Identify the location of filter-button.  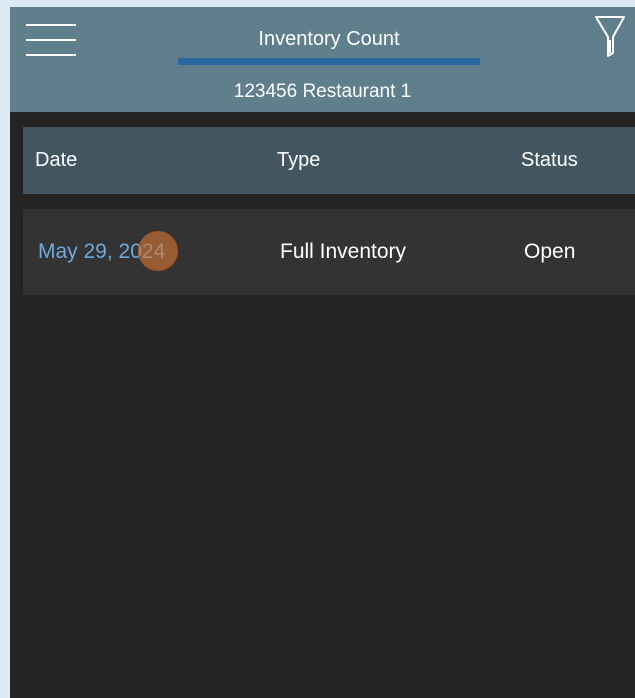
(610, 37).